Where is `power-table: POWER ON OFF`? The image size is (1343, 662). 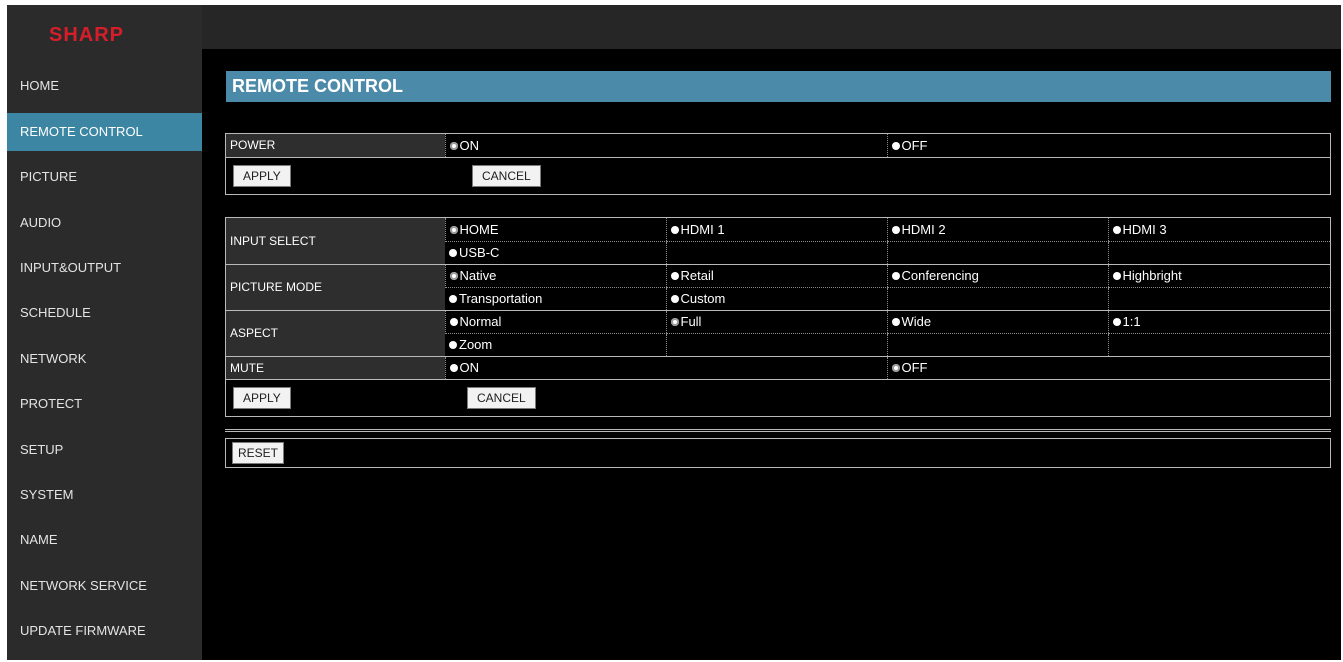
power-table: POWER ON OFF is located at coordinates (778, 146).